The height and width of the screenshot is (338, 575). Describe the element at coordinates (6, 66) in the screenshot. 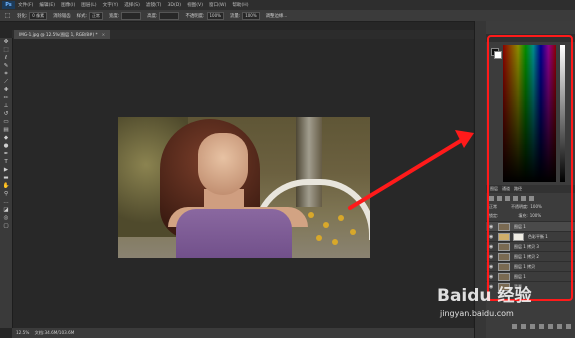

I see `quick-select-tool-icon: ✎` at that location.